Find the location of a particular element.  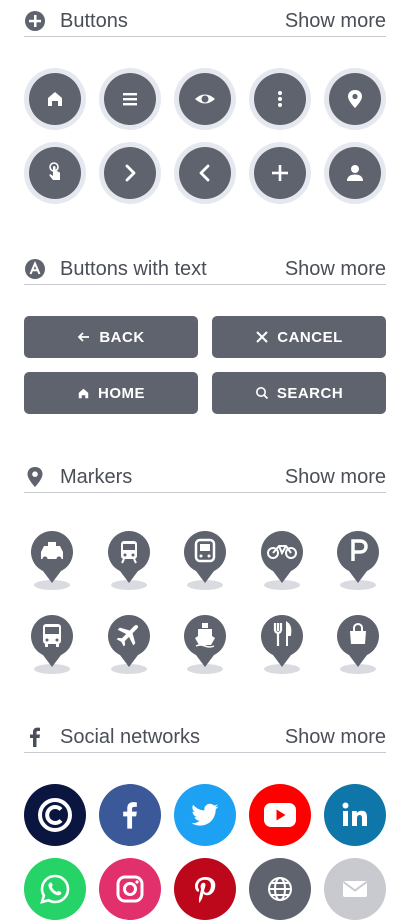

buttons-with-text-section: Buttons with text Show more is located at coordinates (205, 269).